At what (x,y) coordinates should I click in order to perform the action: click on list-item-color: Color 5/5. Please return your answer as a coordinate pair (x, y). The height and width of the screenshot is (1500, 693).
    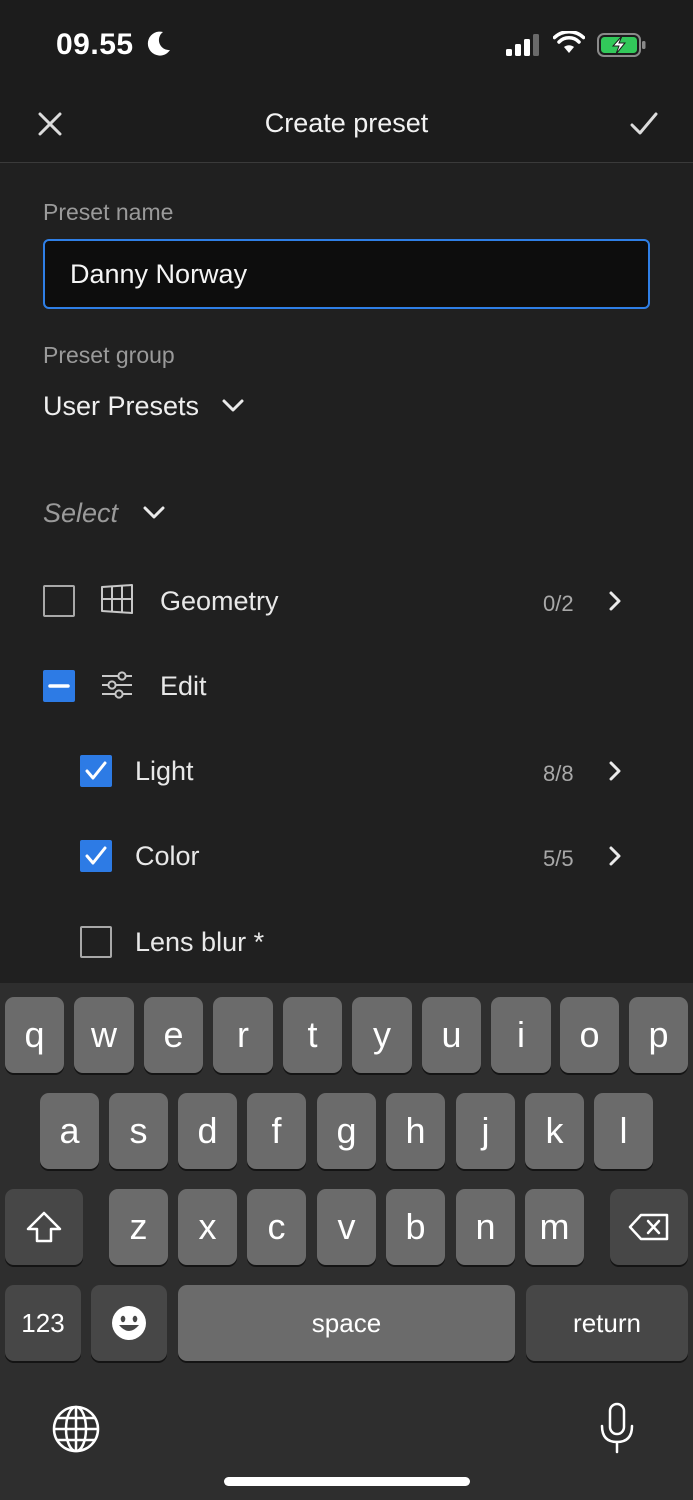
    Looking at the image, I should click on (346, 856).